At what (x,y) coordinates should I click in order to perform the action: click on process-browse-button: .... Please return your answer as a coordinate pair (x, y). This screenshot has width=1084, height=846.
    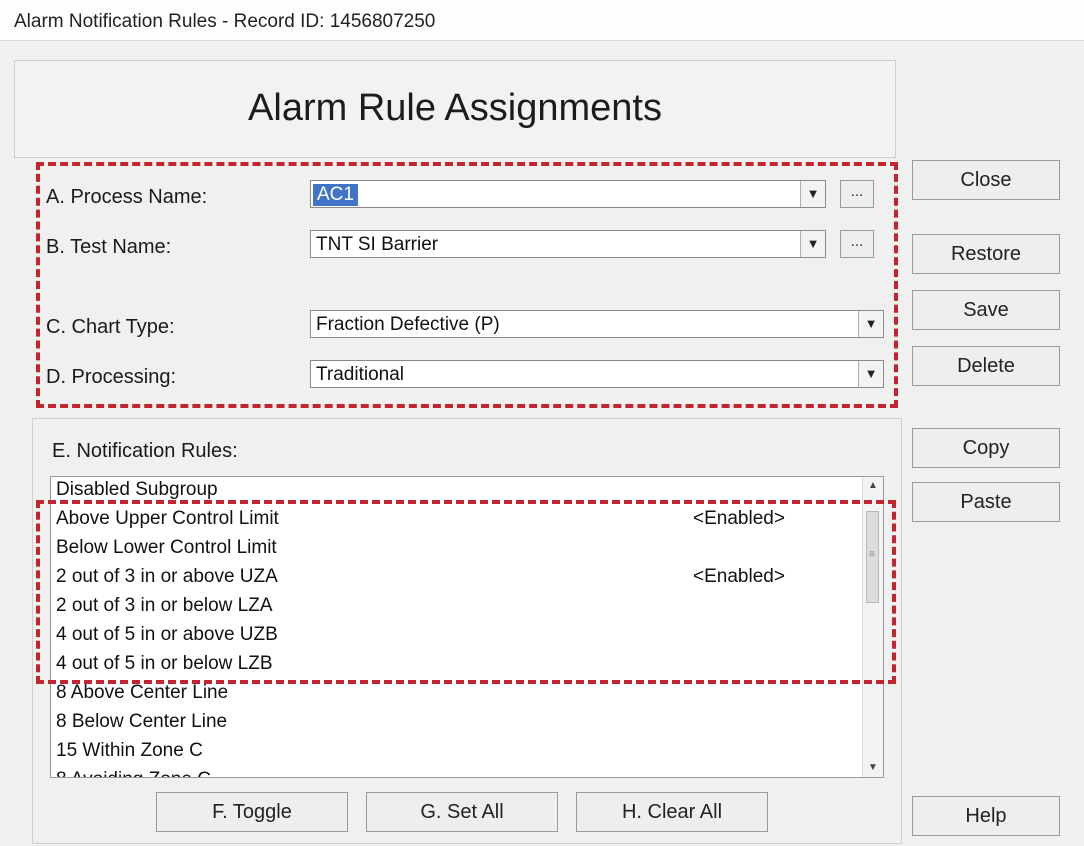
    Looking at the image, I should click on (857, 194).